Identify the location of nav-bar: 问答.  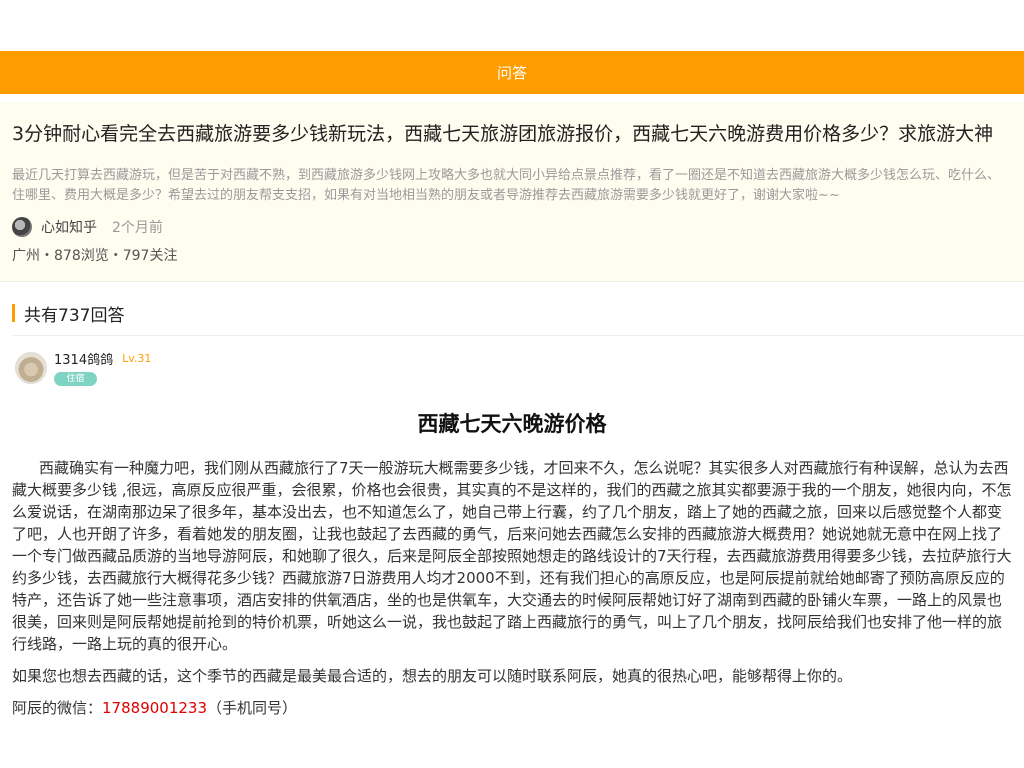
(512, 72).